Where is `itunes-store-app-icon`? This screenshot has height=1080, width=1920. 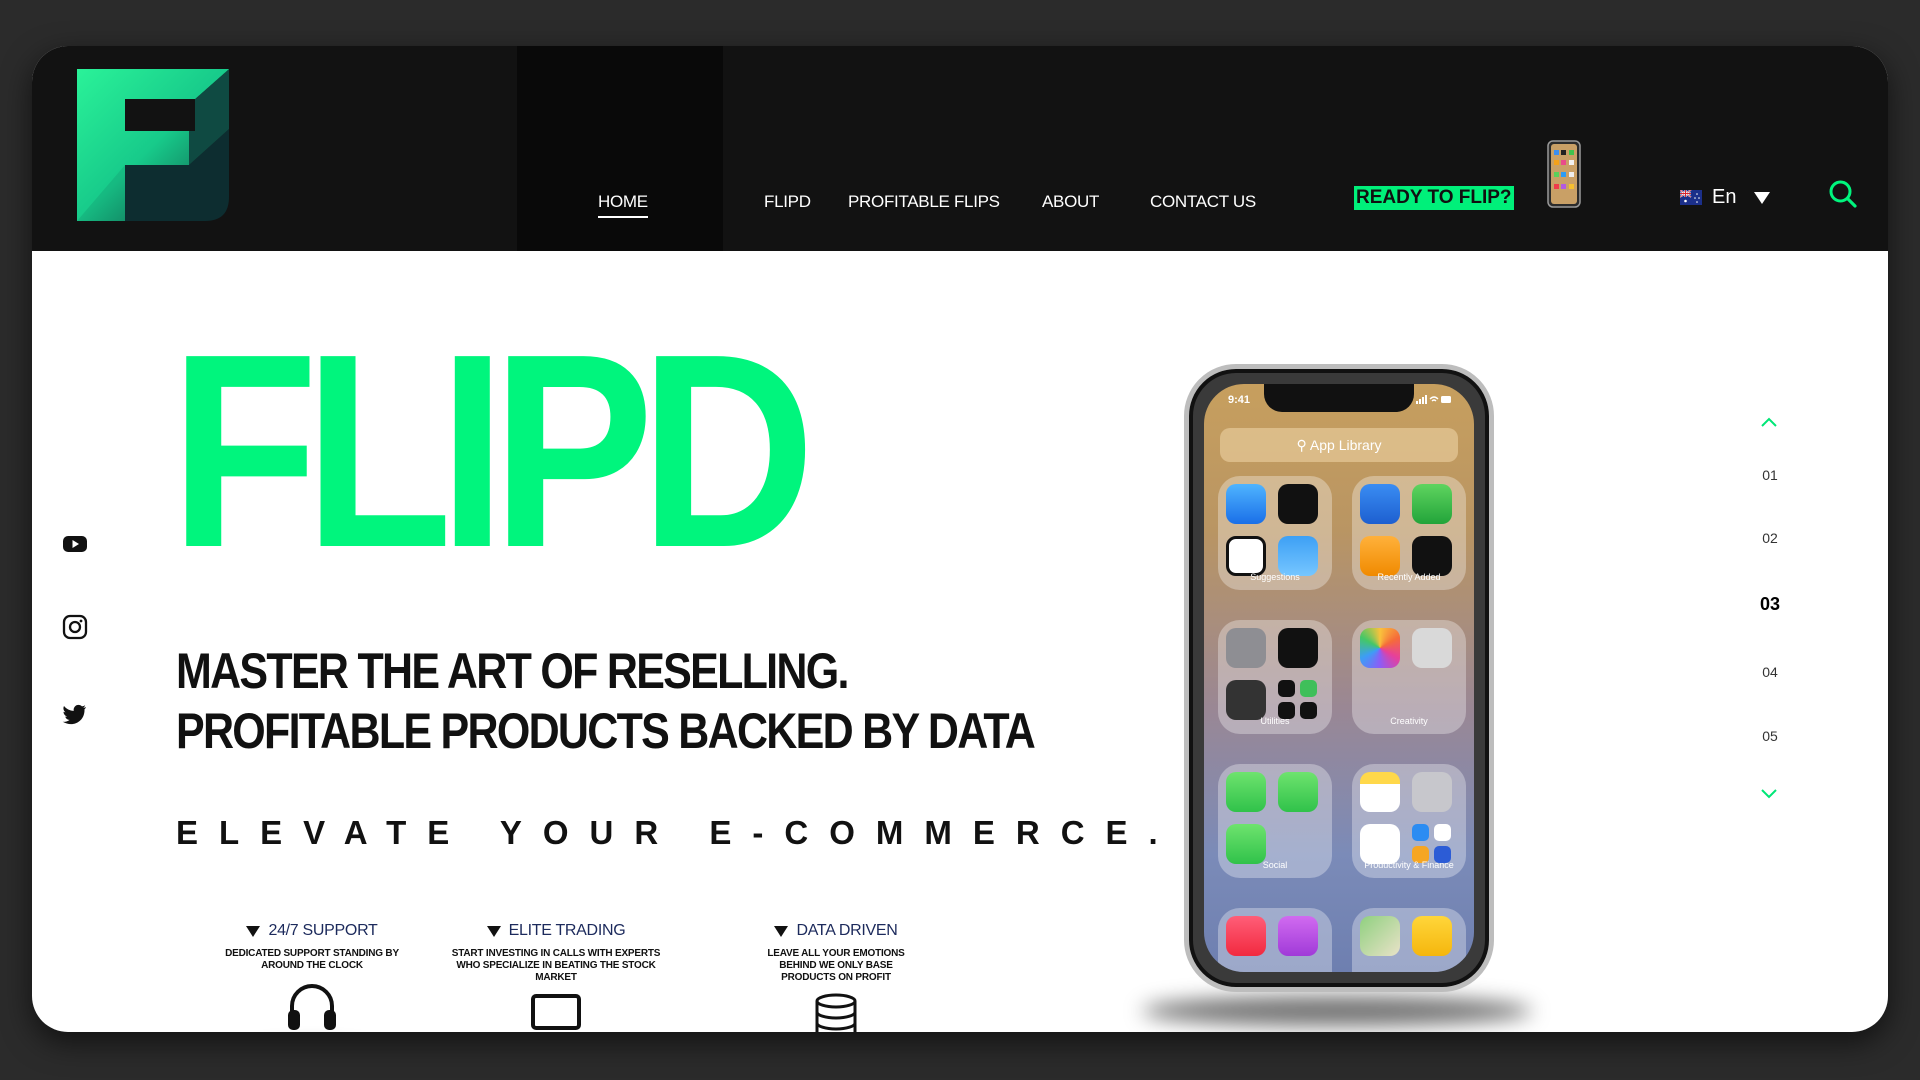
itunes-store-app-icon is located at coordinates (1298, 936).